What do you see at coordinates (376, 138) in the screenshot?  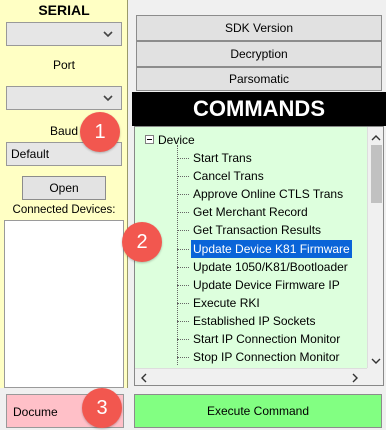 I see `scroll-up-icon` at bounding box center [376, 138].